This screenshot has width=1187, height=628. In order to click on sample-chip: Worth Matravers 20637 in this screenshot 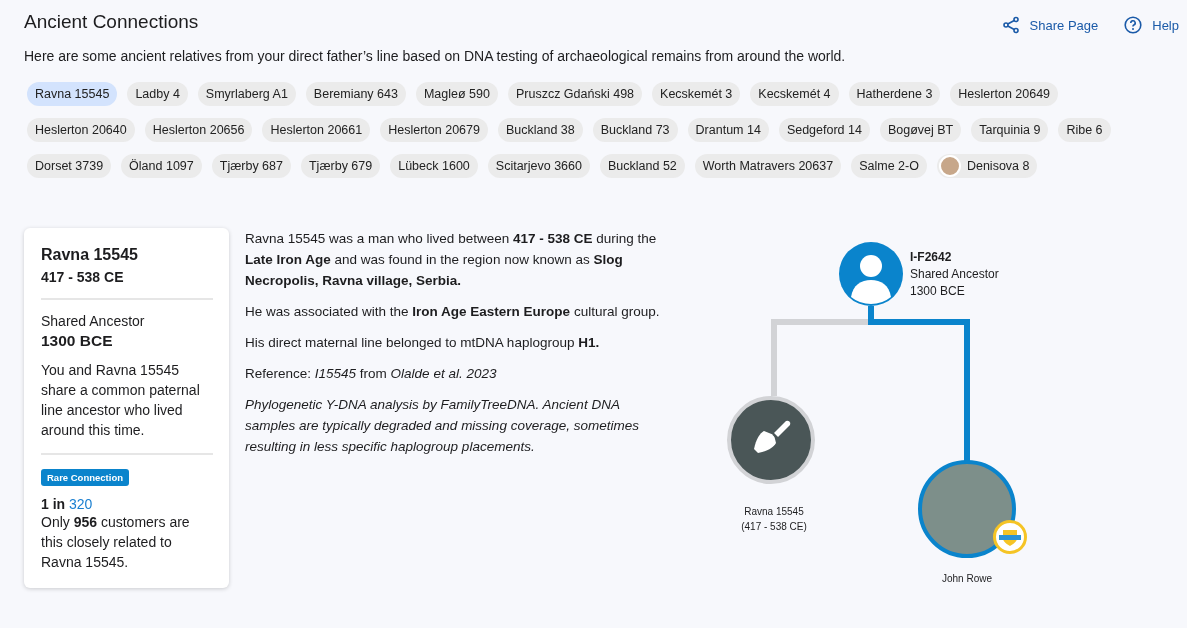, I will do `click(768, 166)`.